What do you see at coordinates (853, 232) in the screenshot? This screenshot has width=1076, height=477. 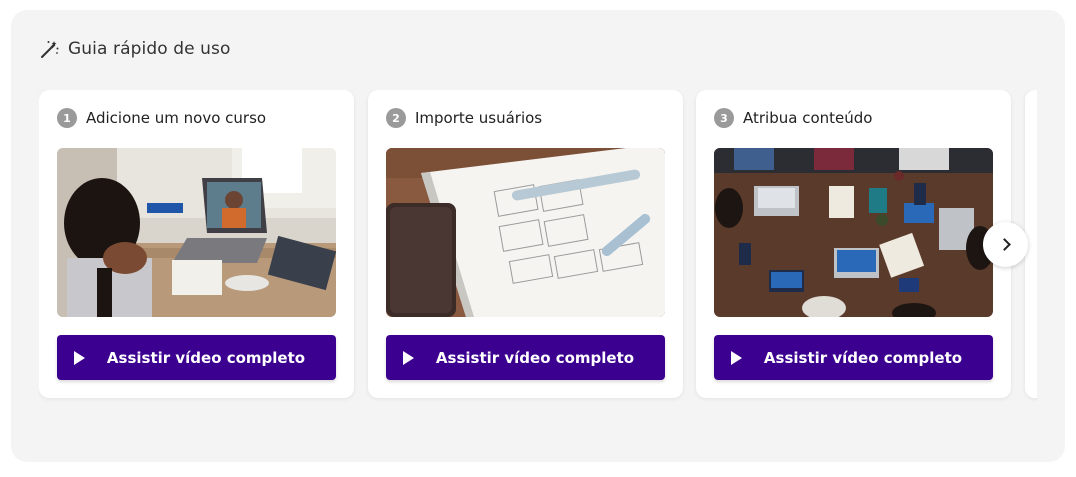 I see `team-meeting-table-photo` at bounding box center [853, 232].